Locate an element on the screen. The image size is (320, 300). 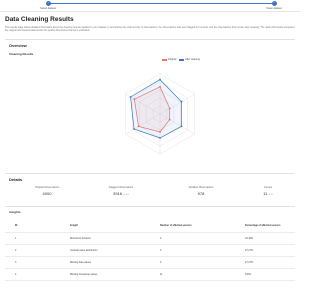
cell-insight: Monotonic behavior is located at coordinates (80, 238).